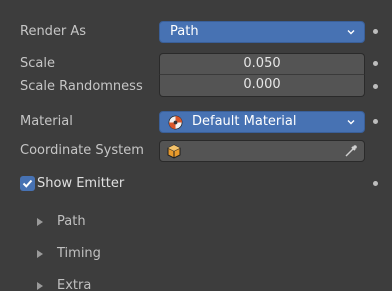 The width and height of the screenshot is (392, 291). I want to click on show-emitter-checkbox, so click(27, 183).